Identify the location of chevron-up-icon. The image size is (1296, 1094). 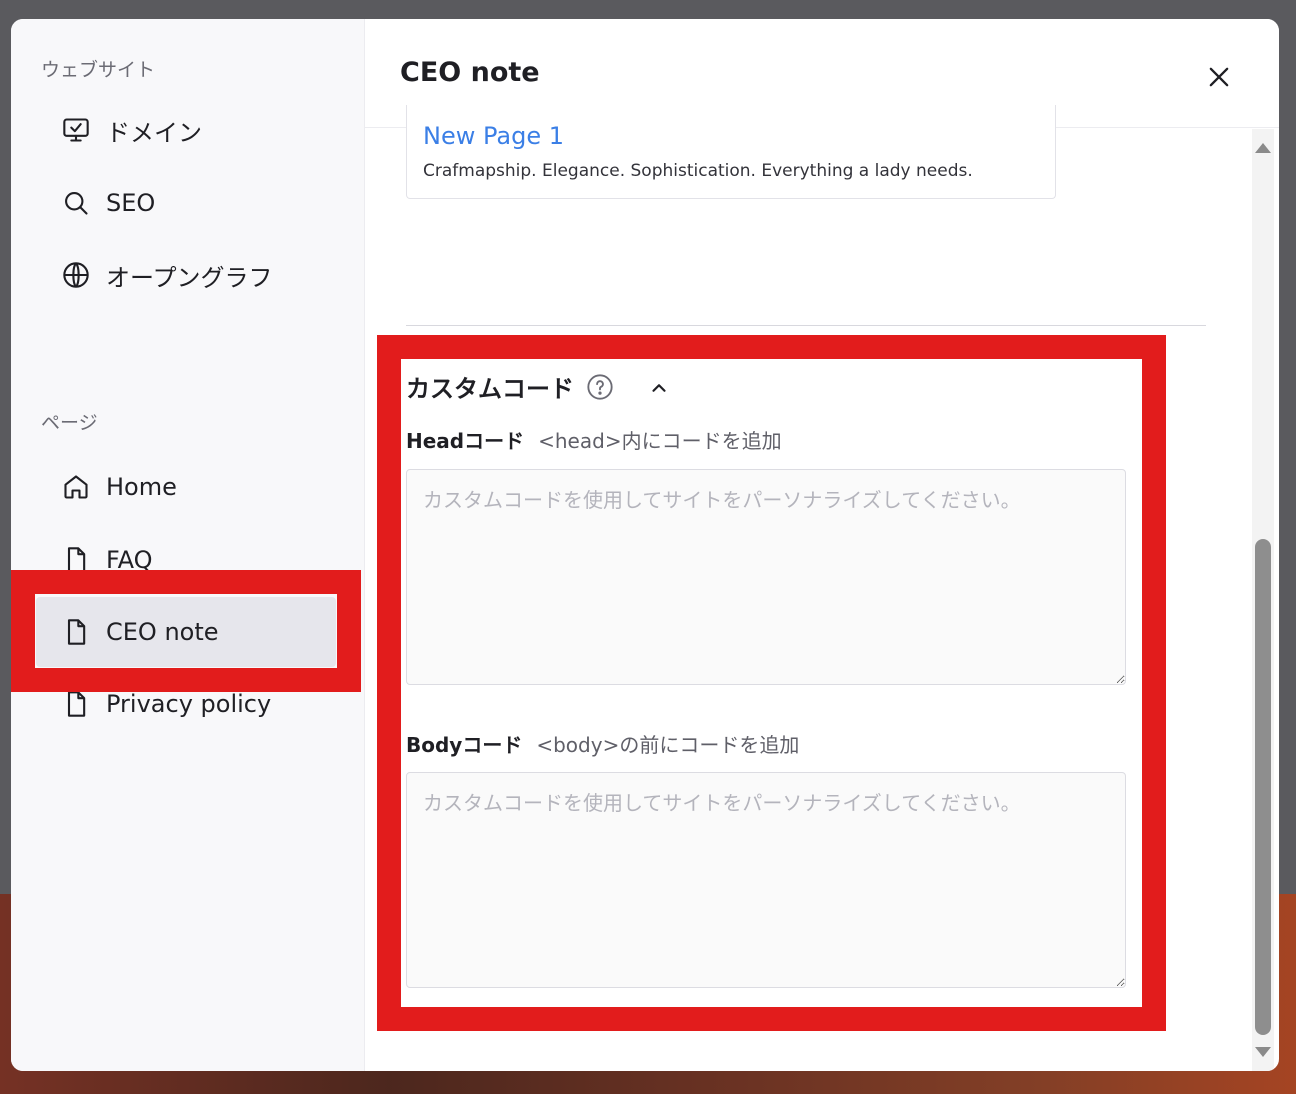
(659, 388).